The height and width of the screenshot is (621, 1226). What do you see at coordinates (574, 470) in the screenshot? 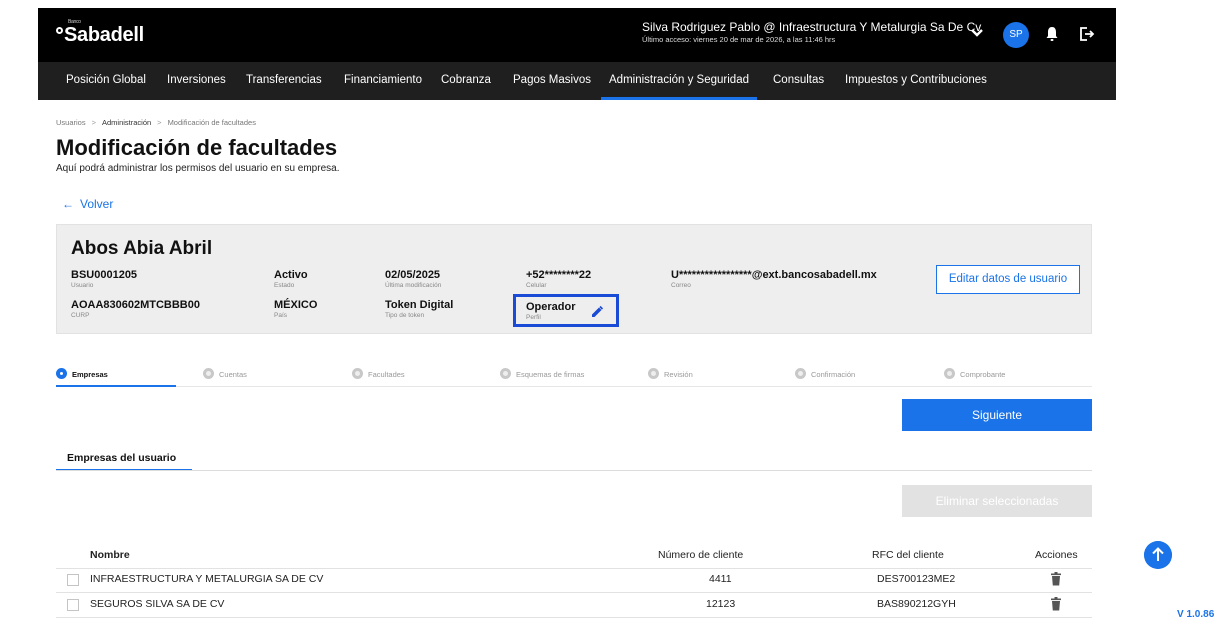
I see `tab-divider` at bounding box center [574, 470].